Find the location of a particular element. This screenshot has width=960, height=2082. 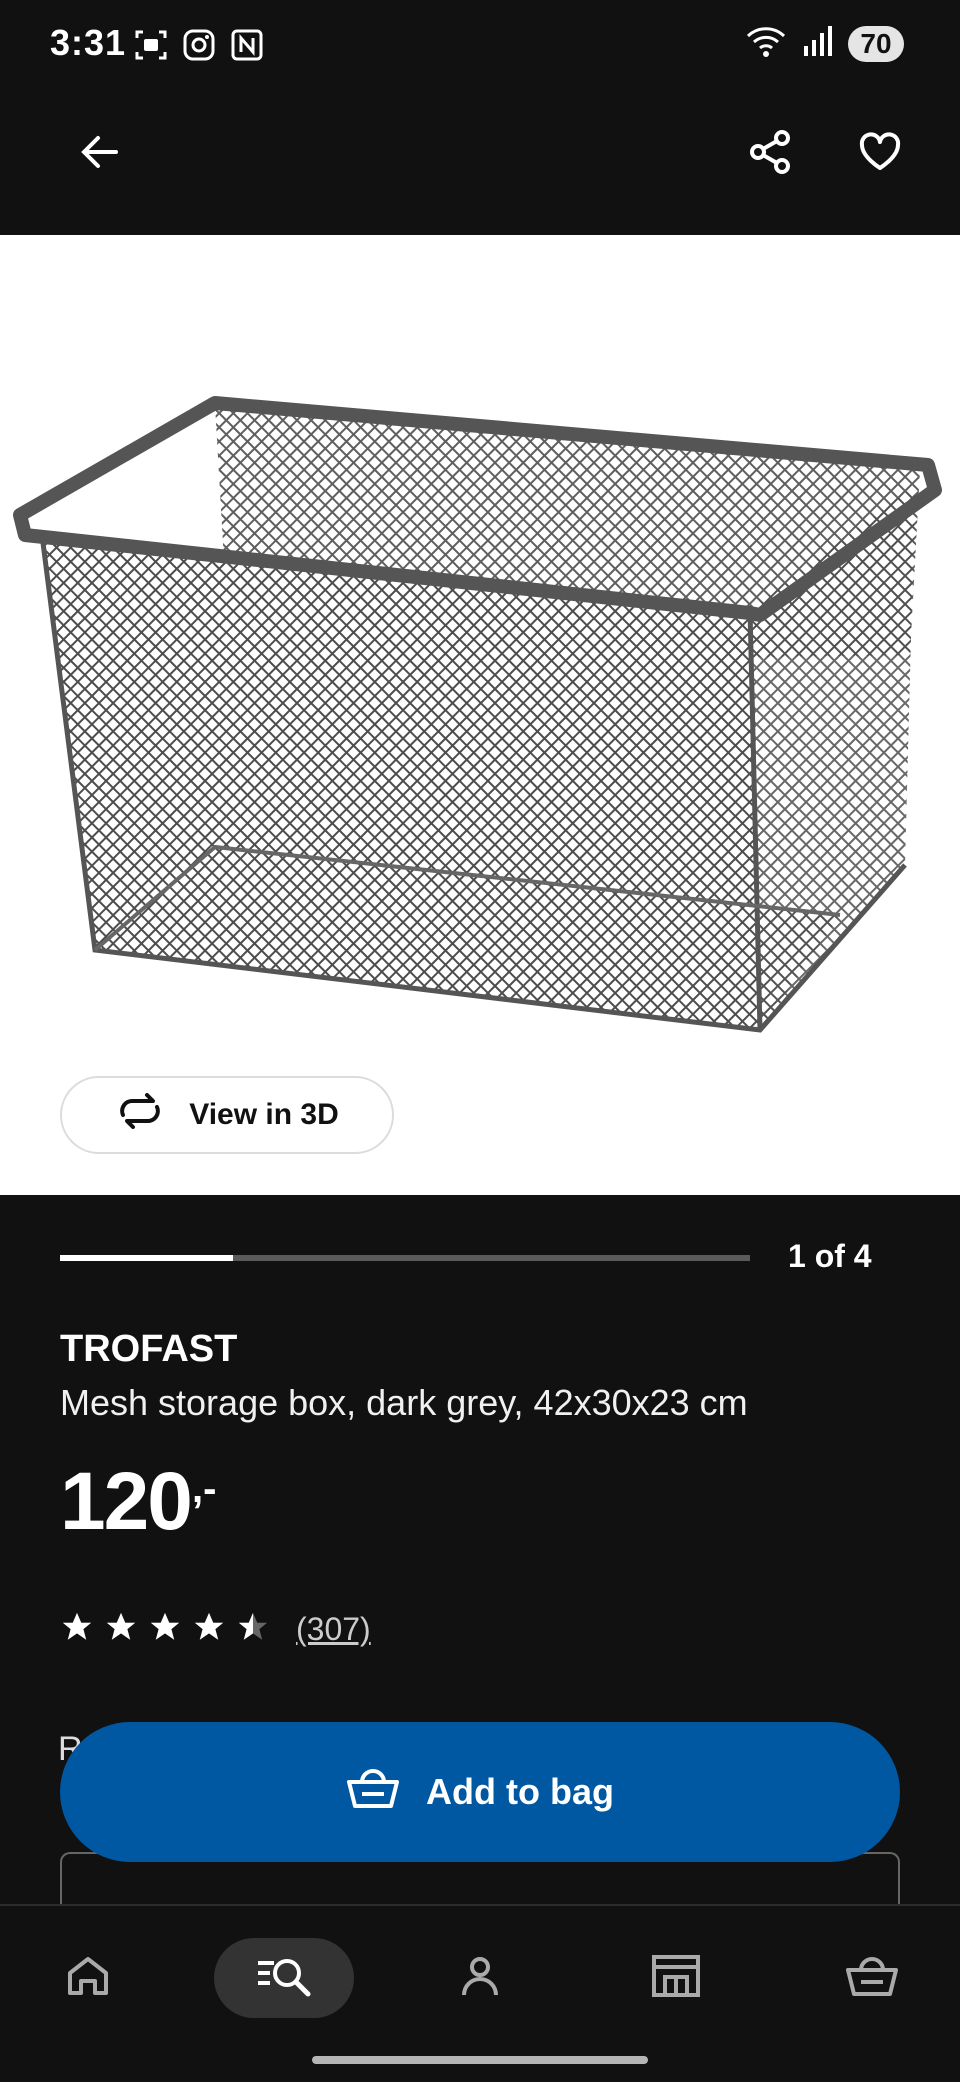

share-button is located at coordinates (770, 154).